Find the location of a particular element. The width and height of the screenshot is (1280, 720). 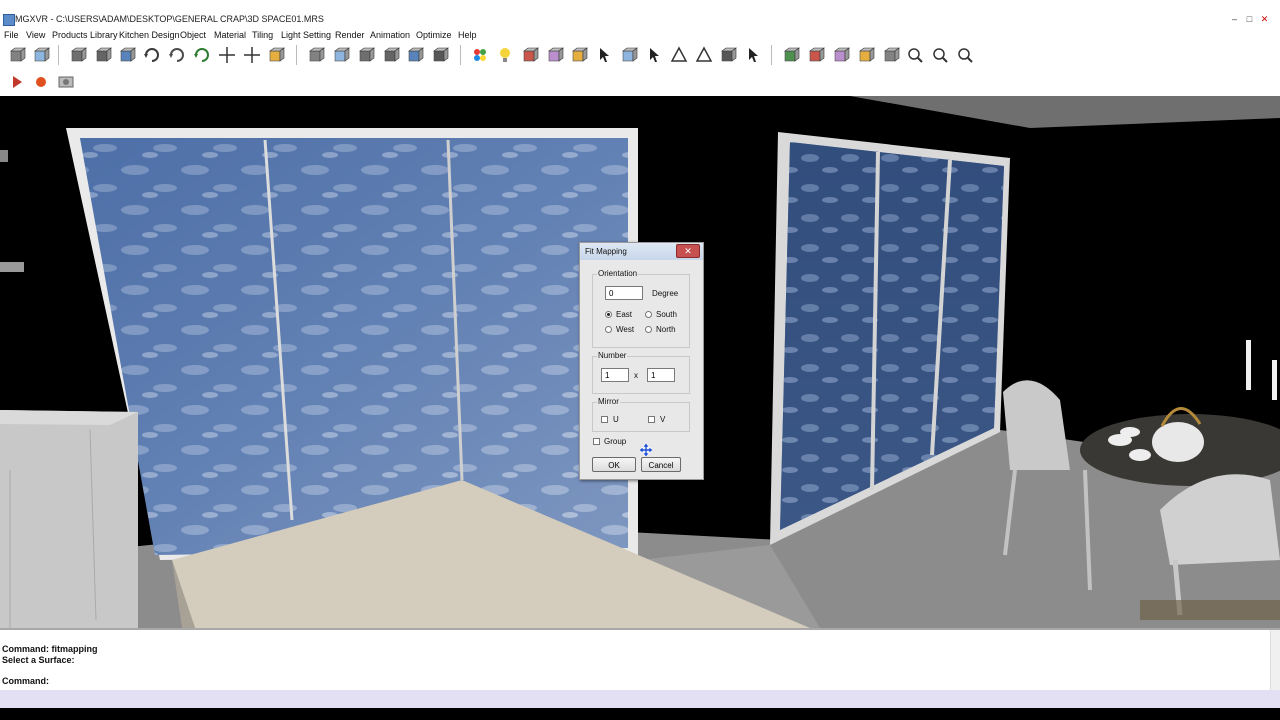

bottom-edge is located at coordinates (640, 714).